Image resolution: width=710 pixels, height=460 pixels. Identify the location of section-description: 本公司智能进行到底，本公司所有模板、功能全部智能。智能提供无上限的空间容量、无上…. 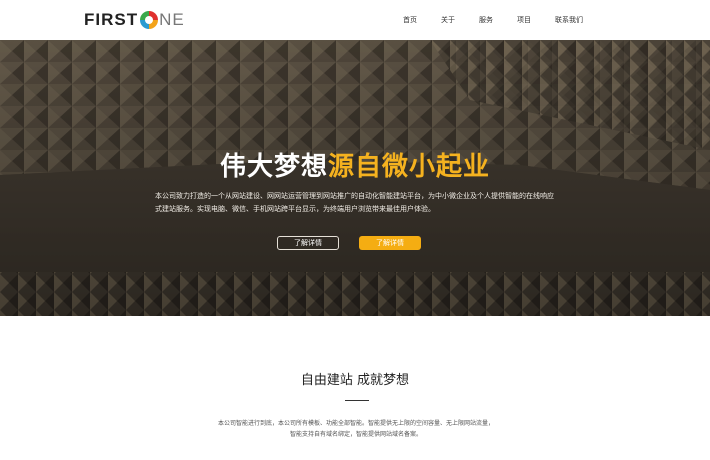
(356, 429).